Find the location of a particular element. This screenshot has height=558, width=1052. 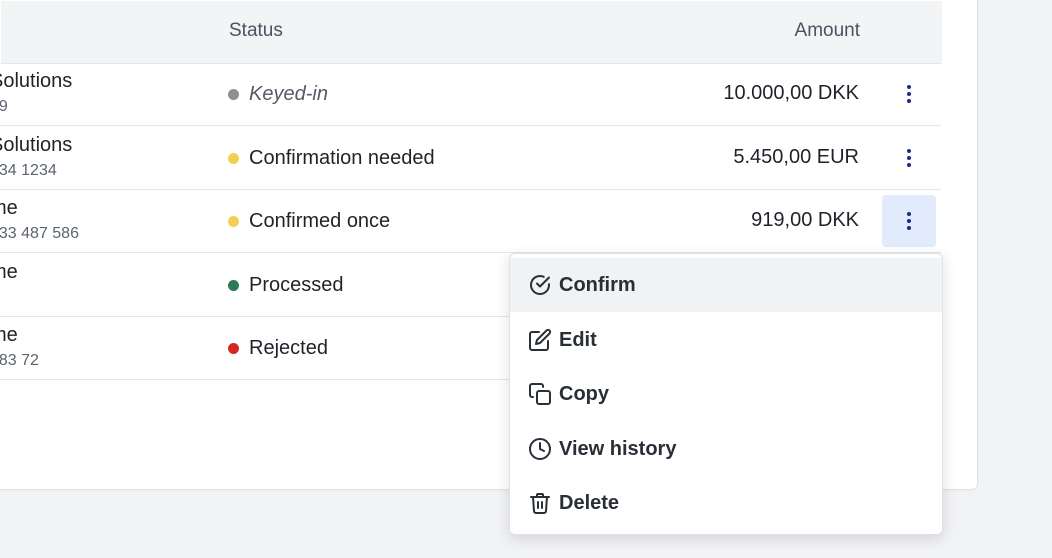

clock-icon is located at coordinates (540, 449).